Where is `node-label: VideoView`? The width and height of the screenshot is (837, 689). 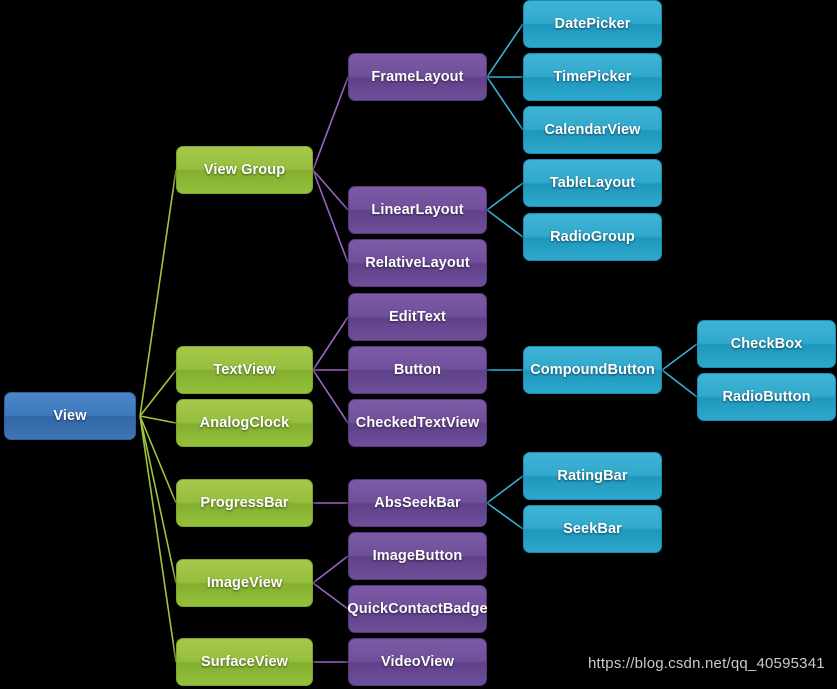 node-label: VideoView is located at coordinates (417, 662).